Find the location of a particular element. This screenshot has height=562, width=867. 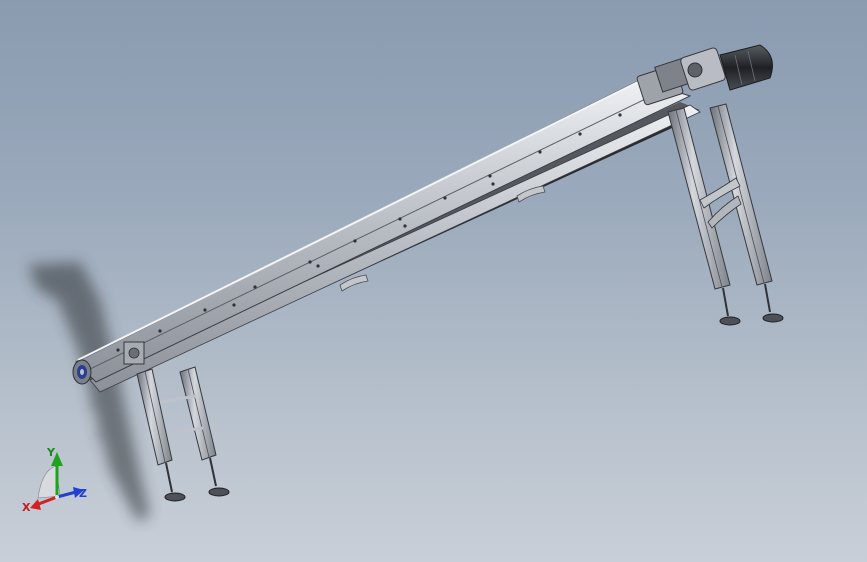

right-leg-feet is located at coordinates (751, 304).